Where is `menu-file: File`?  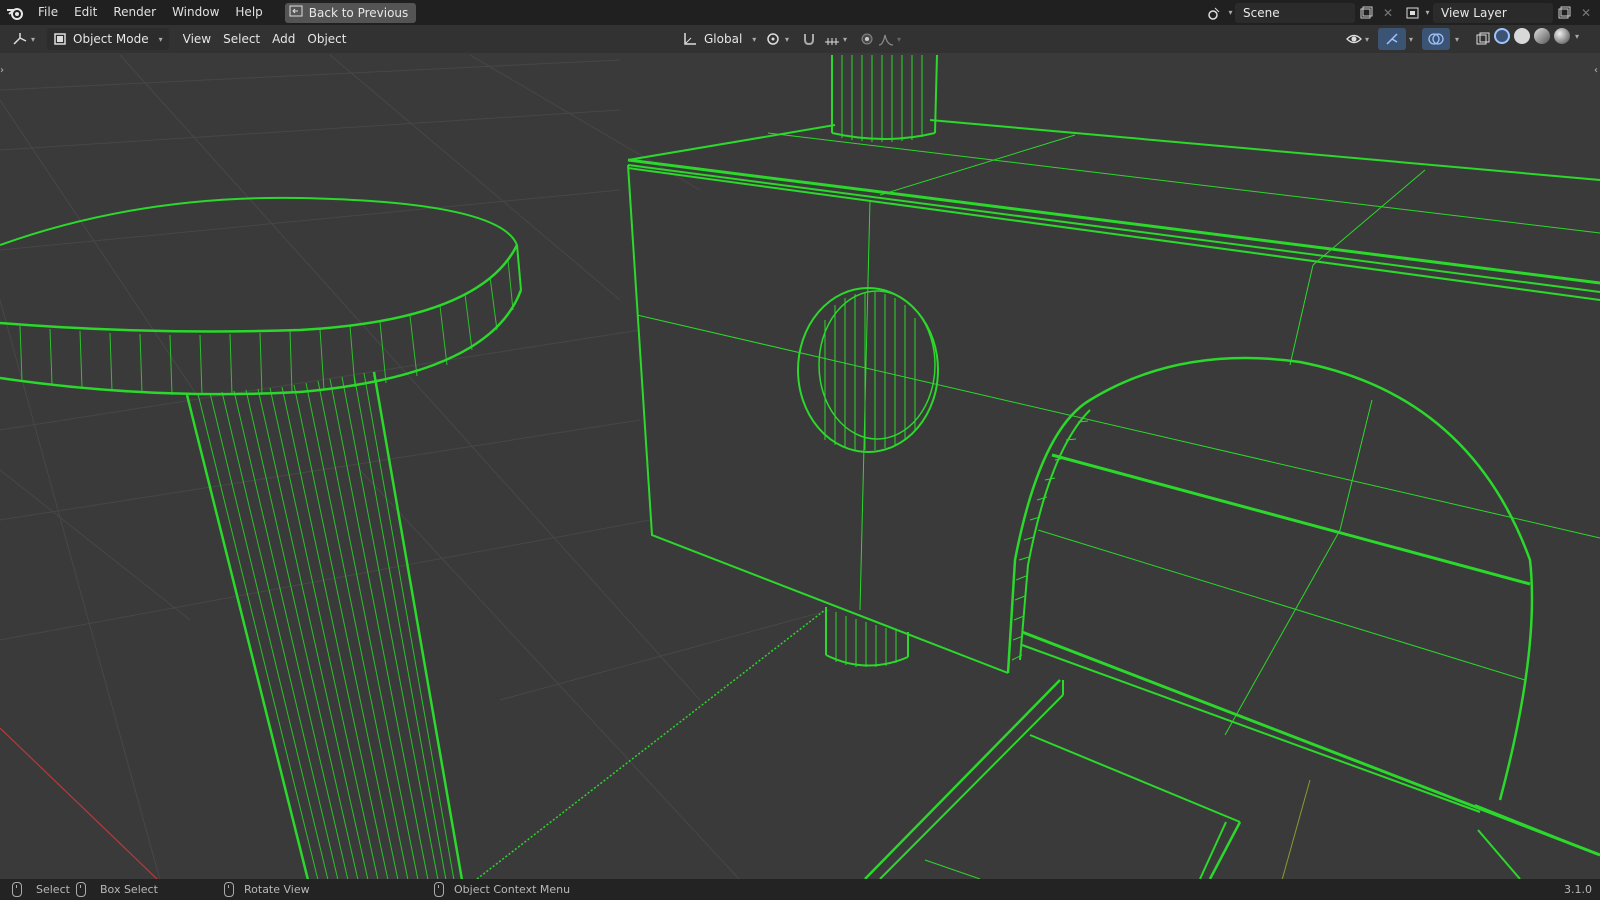 menu-file: File is located at coordinates (48, 12).